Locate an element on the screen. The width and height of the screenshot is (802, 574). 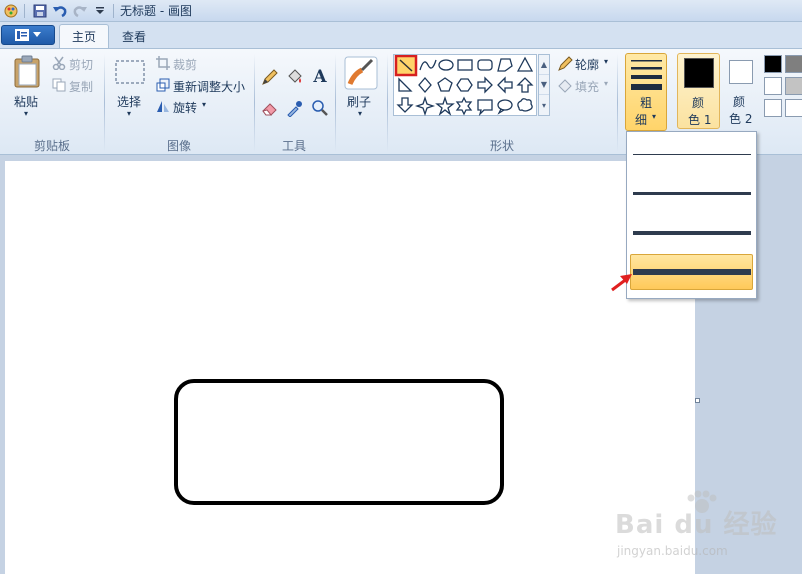
line-weight-icon is located at coordinates (646, 75).